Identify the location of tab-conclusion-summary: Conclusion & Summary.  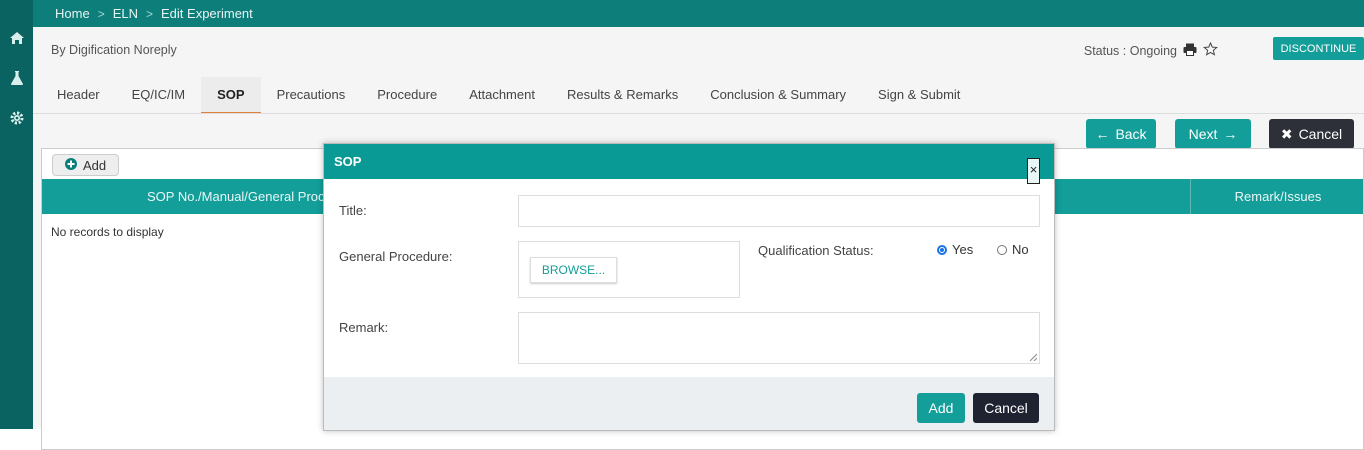
(778, 94).